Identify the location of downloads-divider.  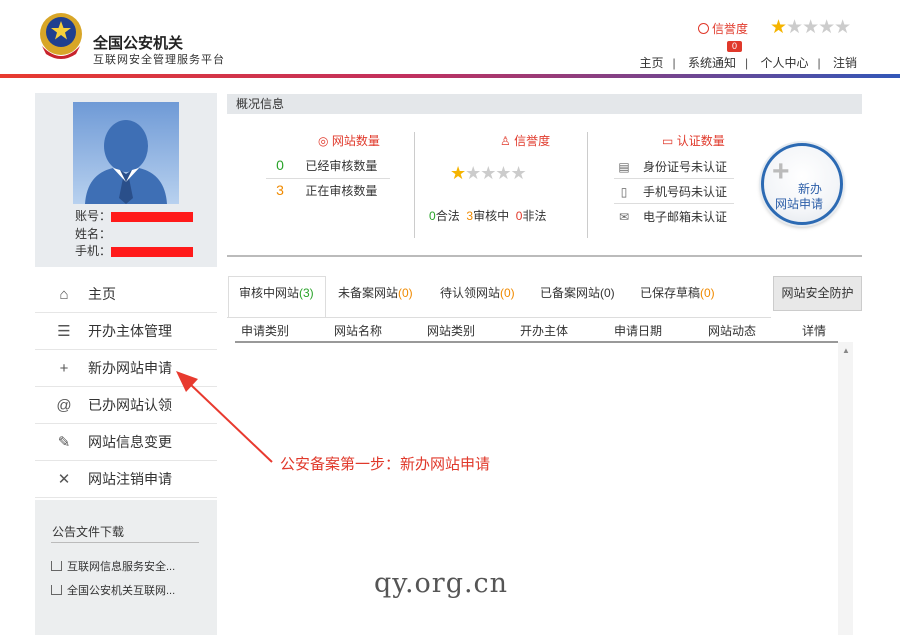
(125, 542).